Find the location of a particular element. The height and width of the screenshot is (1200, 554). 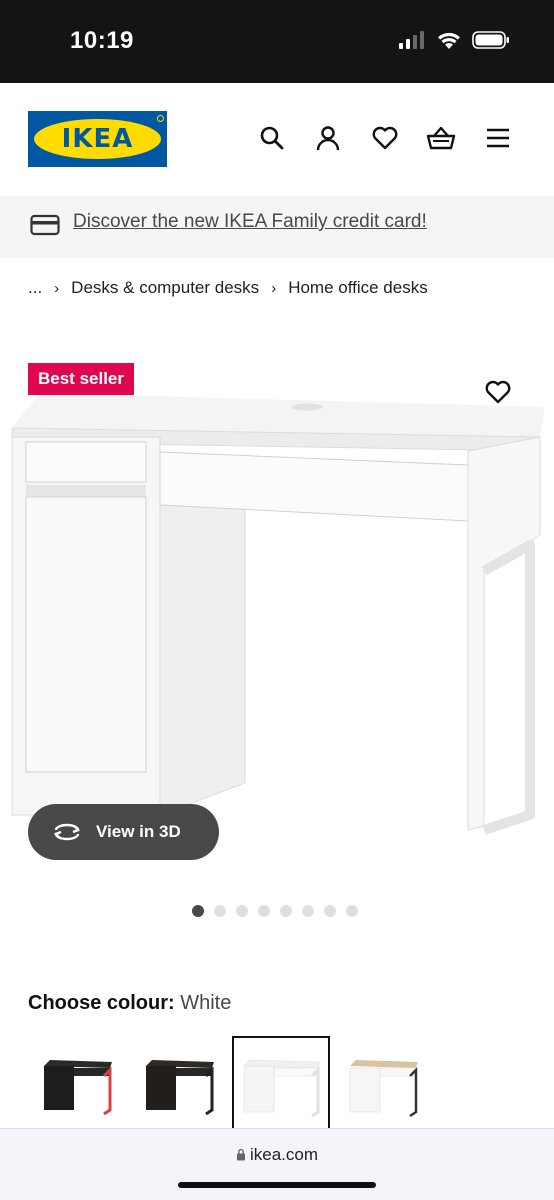

url-display: ikea.com is located at coordinates (277, 1155).